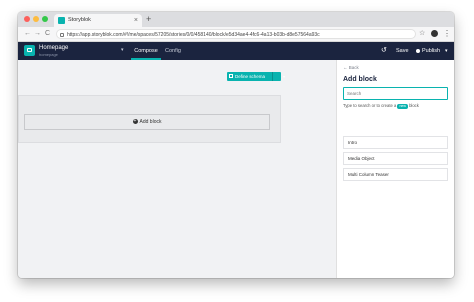  What do you see at coordinates (136, 20) in the screenshot?
I see `tab-close-icon: ×` at bounding box center [136, 20].